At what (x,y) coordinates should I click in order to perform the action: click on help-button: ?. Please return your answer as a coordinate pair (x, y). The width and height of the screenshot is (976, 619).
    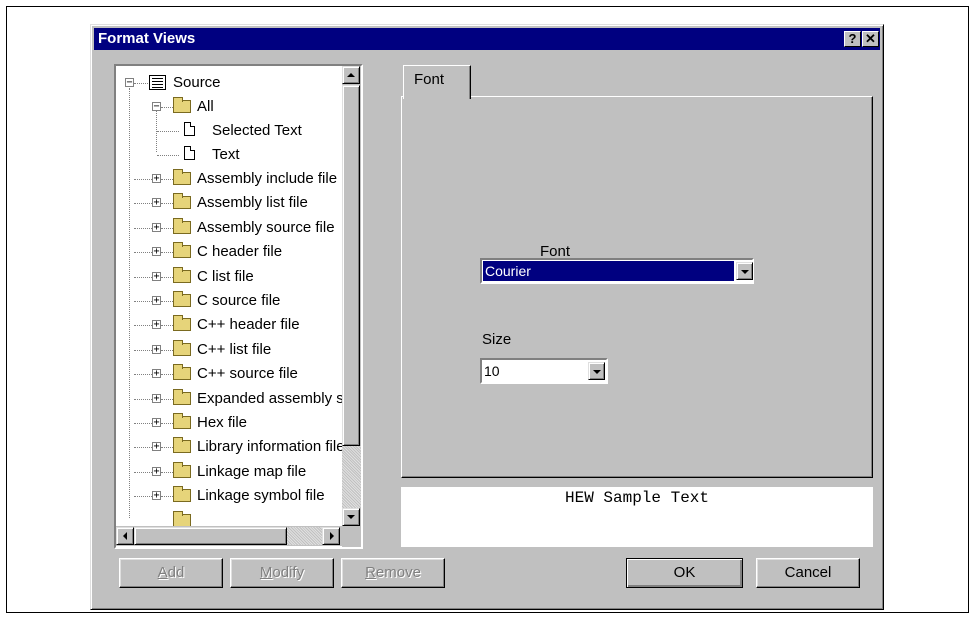
    Looking at the image, I should click on (852, 39).